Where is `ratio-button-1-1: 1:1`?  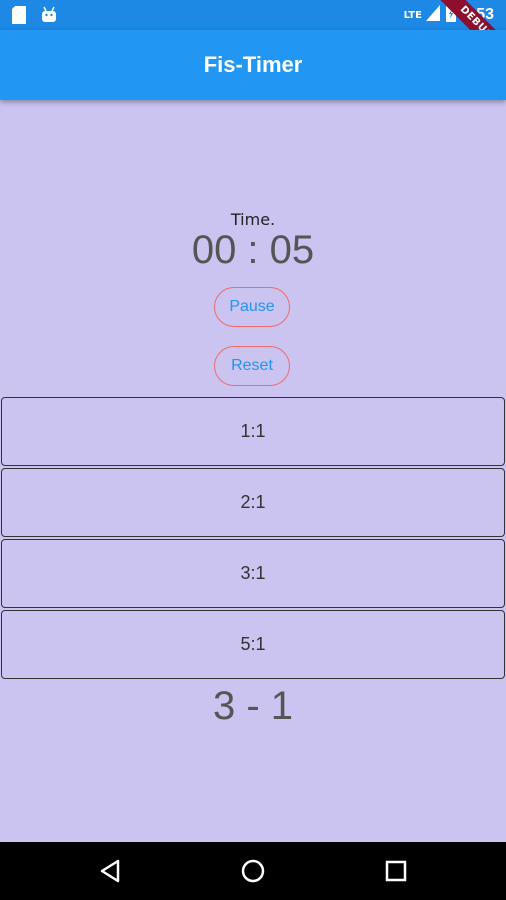
ratio-button-1-1: 1:1 is located at coordinates (253, 431).